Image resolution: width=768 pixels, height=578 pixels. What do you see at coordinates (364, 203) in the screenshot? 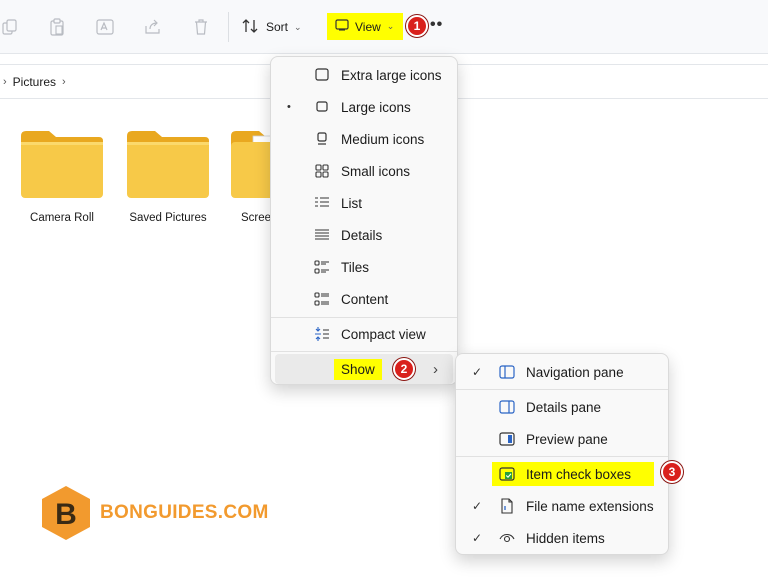
I see `menu-item-list: List` at bounding box center [364, 203].